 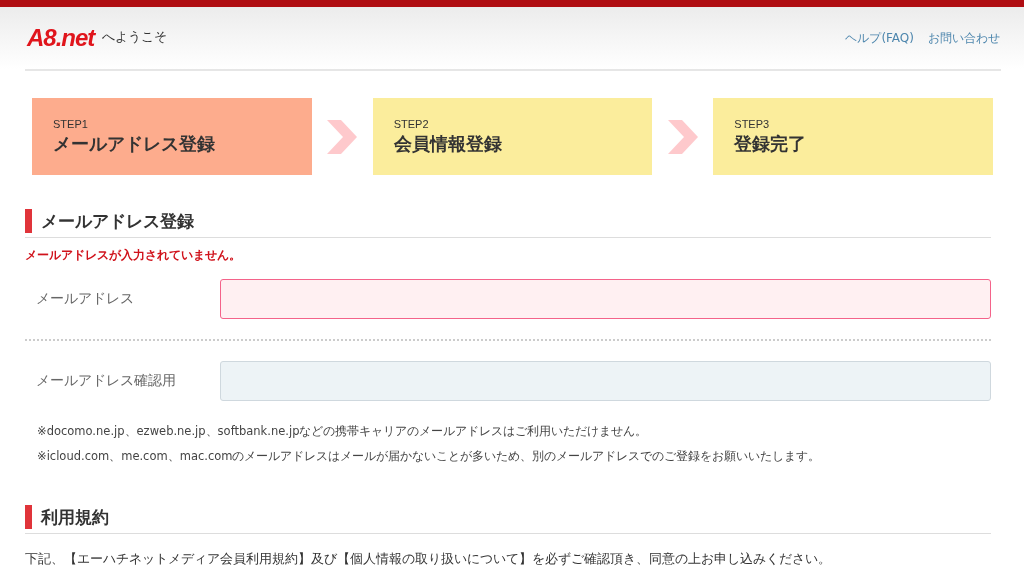 I want to click on step-number: STEP2, so click(x=411, y=124).